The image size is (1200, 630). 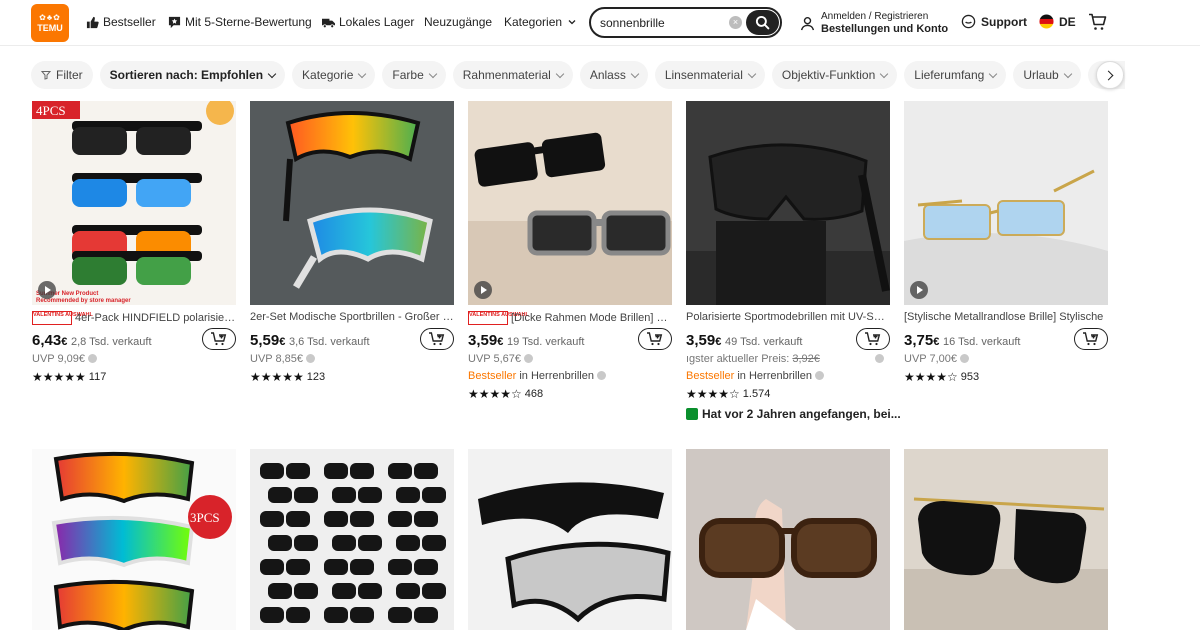 I want to click on language-selector: DE, so click(x=1057, y=21).